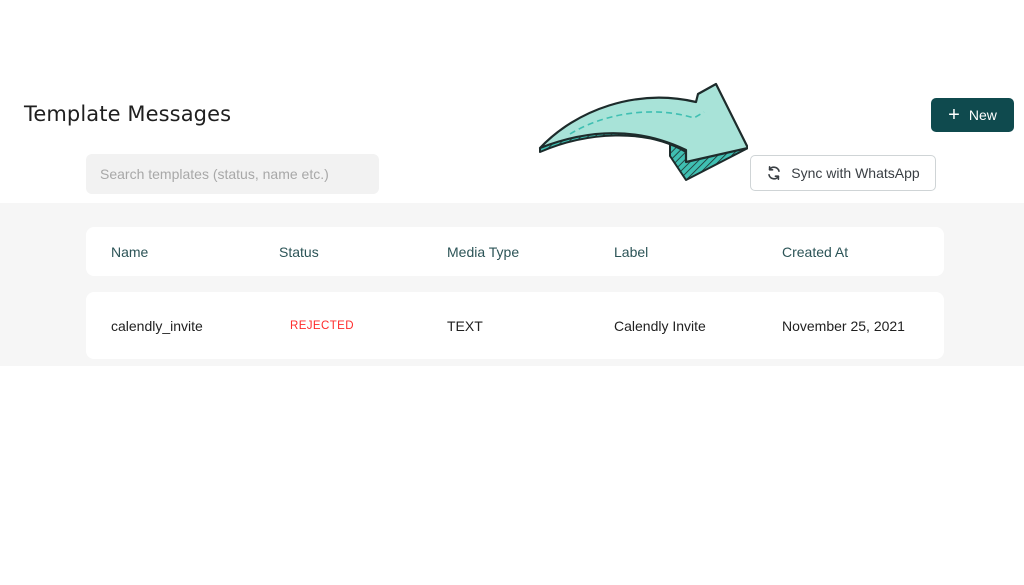 This screenshot has width=1024, height=585. Describe the element at coordinates (465, 325) in the screenshot. I see `cell-media-type: TEXT` at that location.